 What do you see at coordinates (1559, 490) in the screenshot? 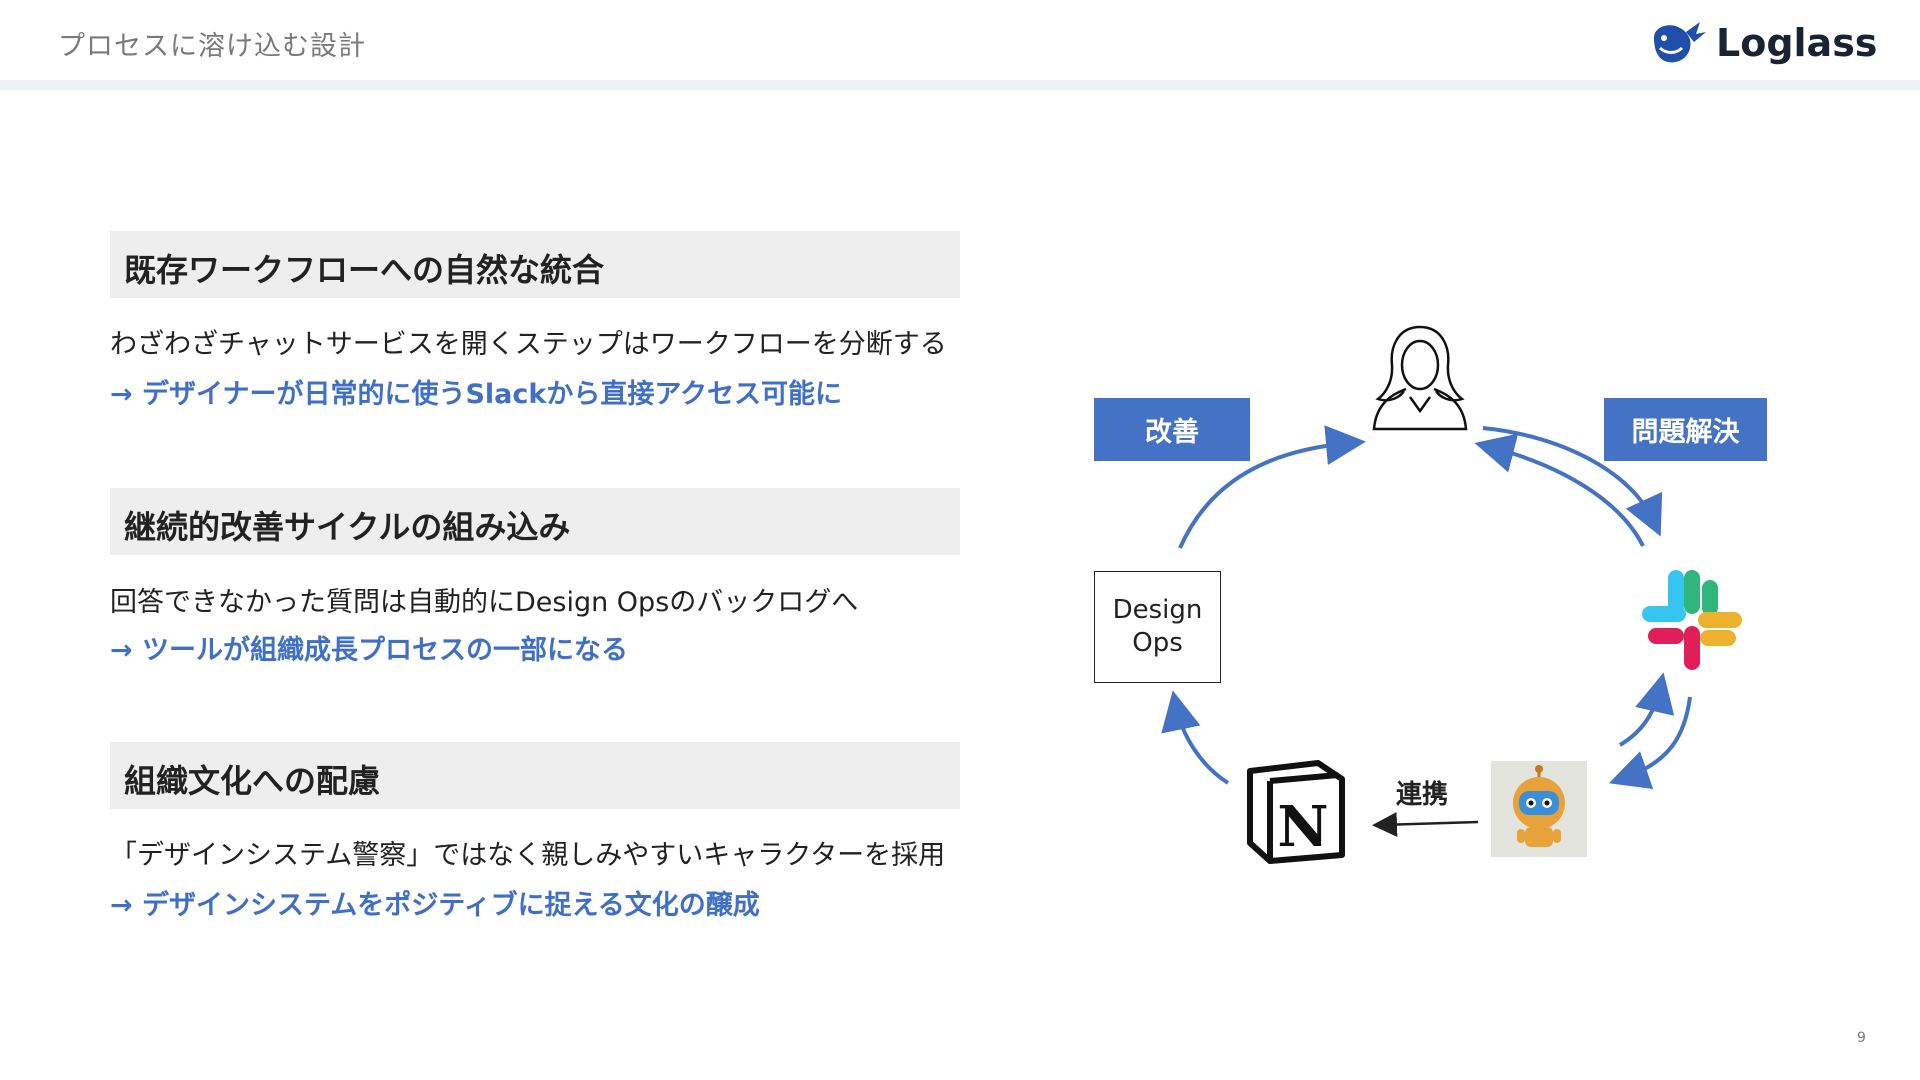
I see `arrow-slack-to-person` at bounding box center [1559, 490].